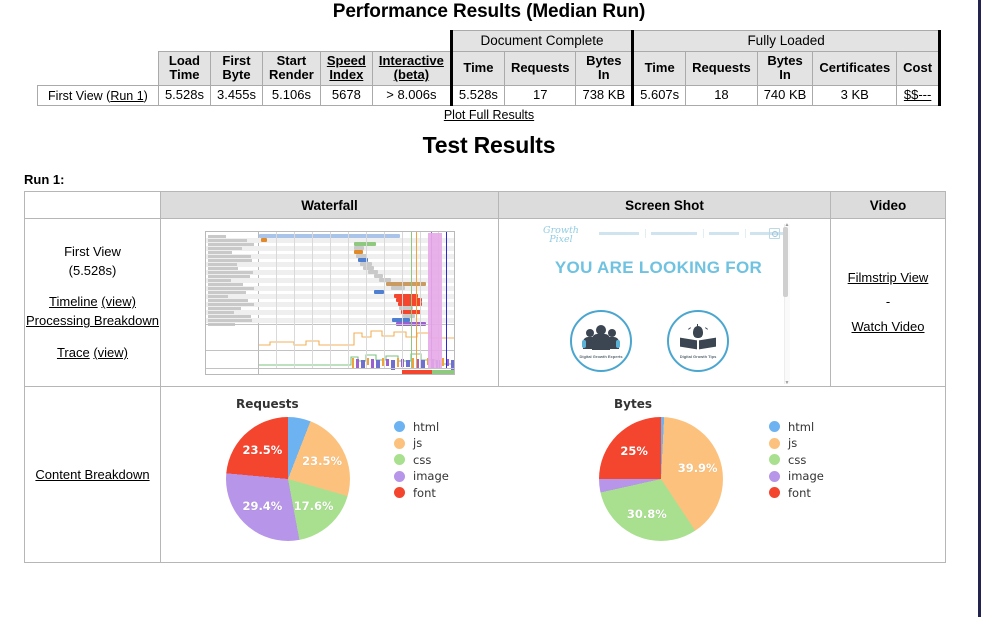 This screenshot has width=981, height=617. What do you see at coordinates (184, 96) in the screenshot?
I see `cell-load-time: 5.528s` at bounding box center [184, 96].